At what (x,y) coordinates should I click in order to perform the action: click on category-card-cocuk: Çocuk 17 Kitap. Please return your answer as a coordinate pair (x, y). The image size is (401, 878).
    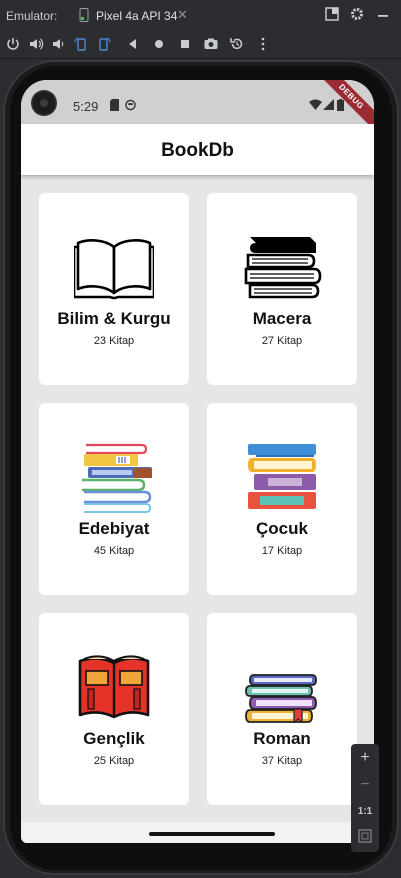
    Looking at the image, I should click on (282, 499).